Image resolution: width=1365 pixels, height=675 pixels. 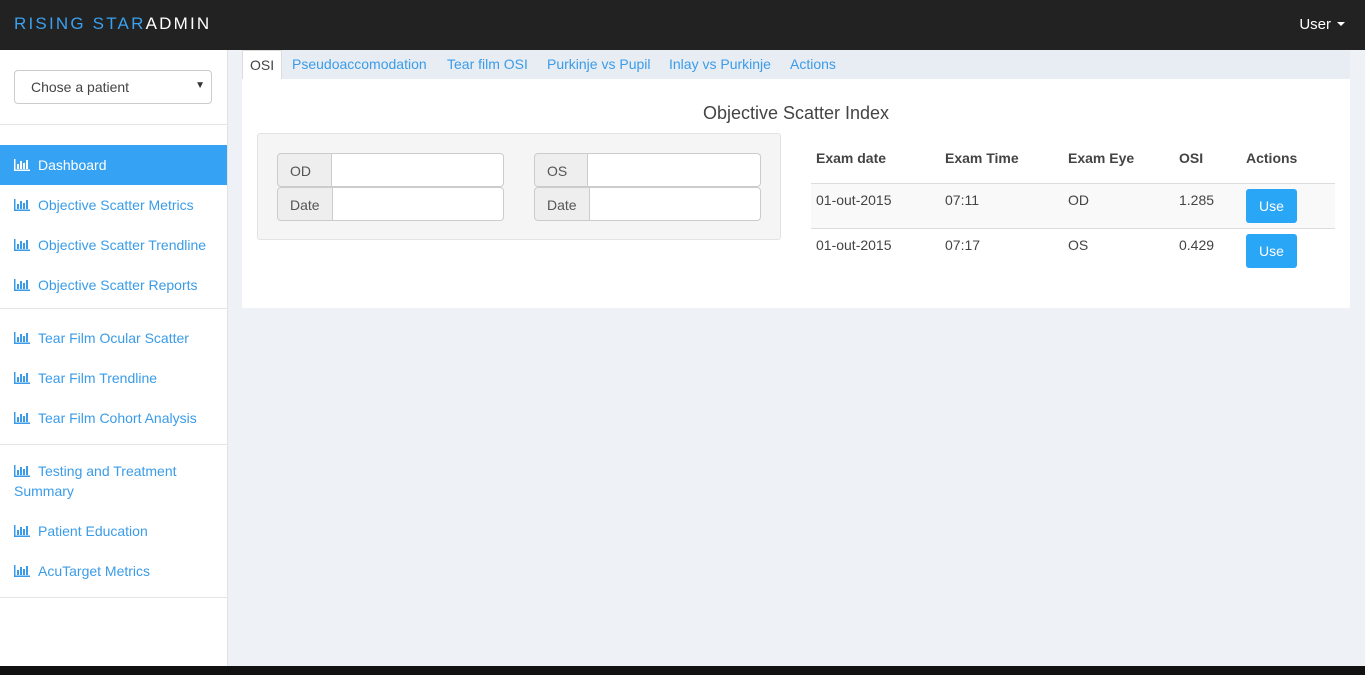 I want to click on table-row: 01-out-2015 07:17 OS 0.429 Use, so click(x=1073, y=250).